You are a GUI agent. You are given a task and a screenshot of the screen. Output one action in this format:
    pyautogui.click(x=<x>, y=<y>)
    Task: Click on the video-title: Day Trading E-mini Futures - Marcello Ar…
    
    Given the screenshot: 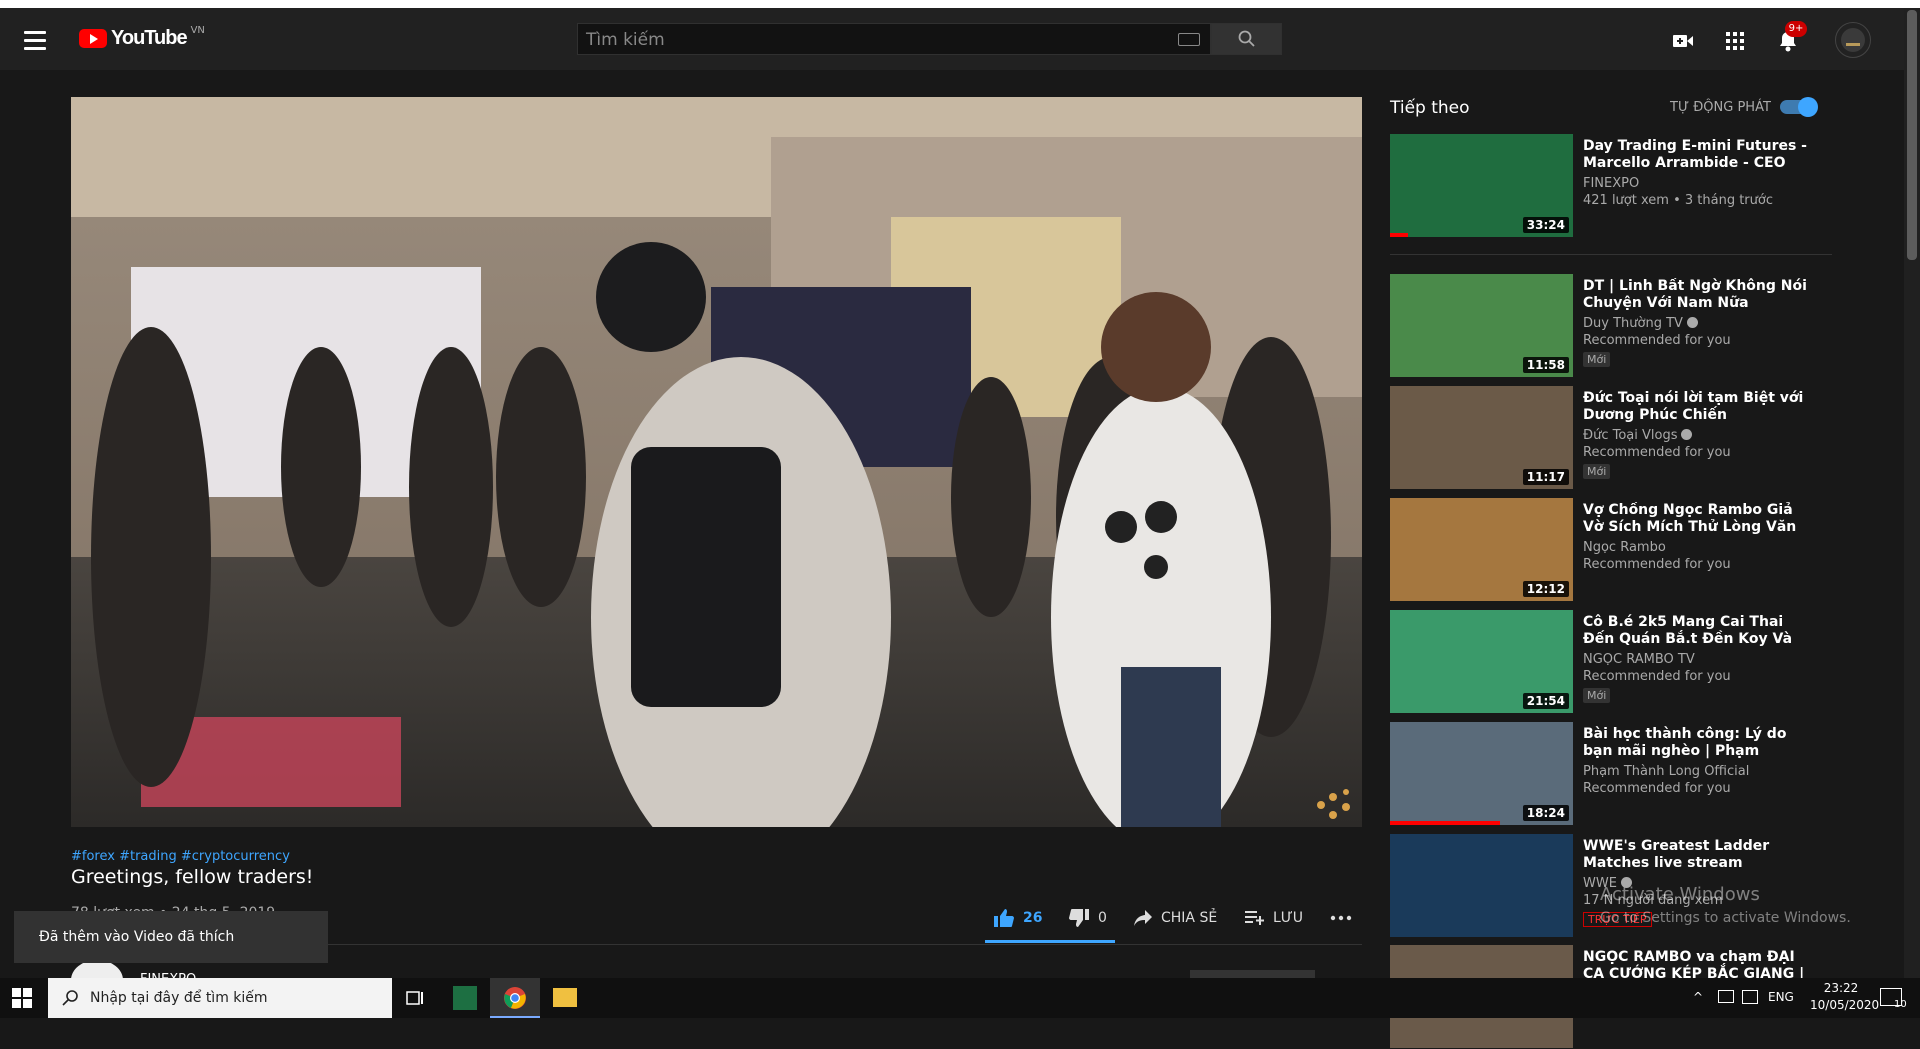 What is the action you would take?
    pyautogui.click(x=1695, y=155)
    